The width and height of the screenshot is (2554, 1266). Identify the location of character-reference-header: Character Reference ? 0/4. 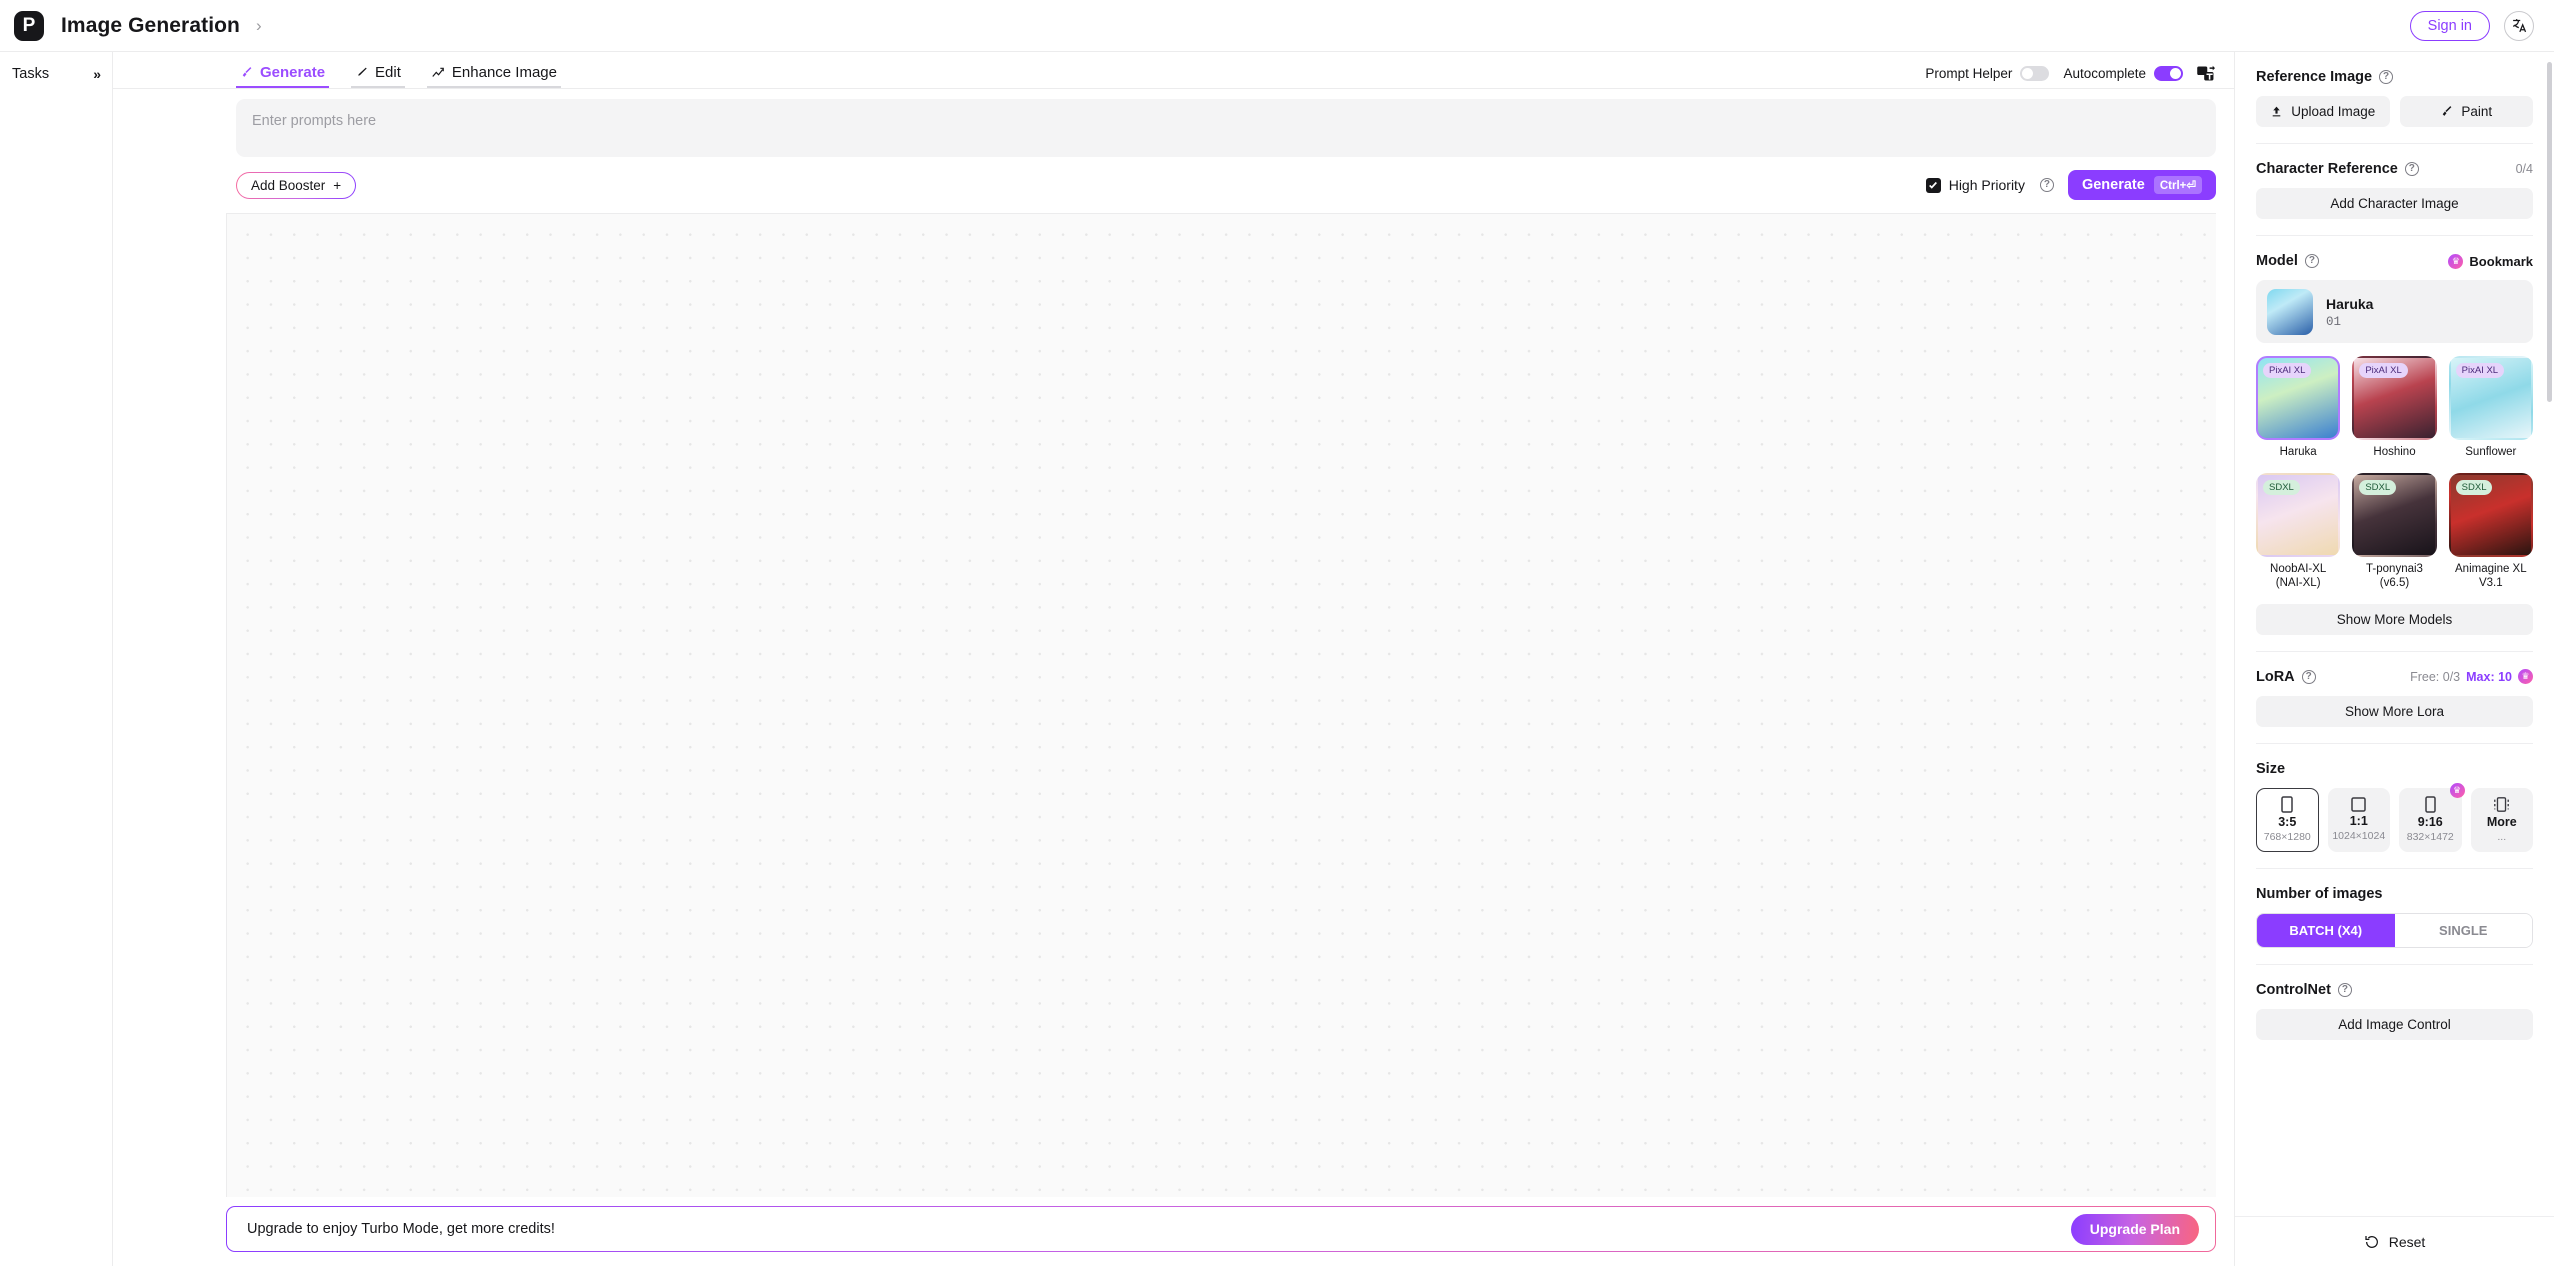
(2394, 169).